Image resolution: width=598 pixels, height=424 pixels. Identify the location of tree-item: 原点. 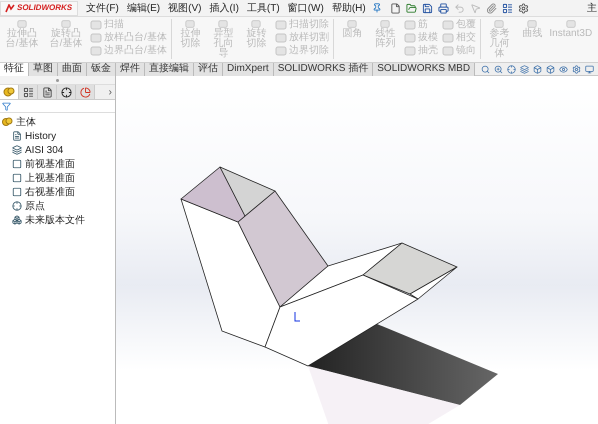
(57, 206).